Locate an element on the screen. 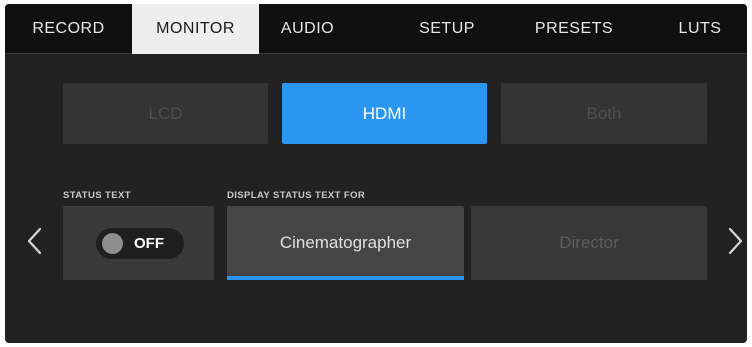 This screenshot has height=347, width=752. chevron-right-icon is located at coordinates (735, 241).